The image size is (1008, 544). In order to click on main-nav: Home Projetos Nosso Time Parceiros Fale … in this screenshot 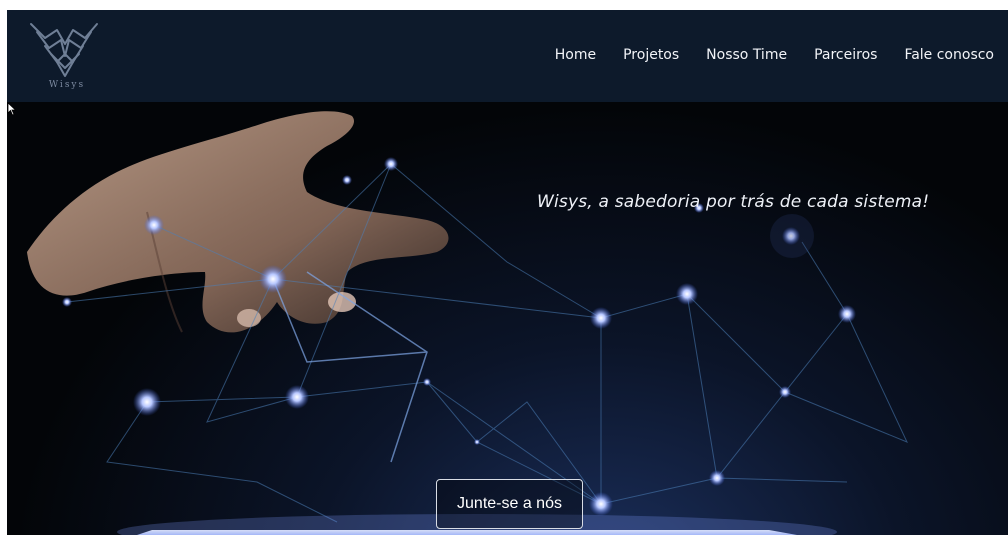, I will do `click(761, 55)`.